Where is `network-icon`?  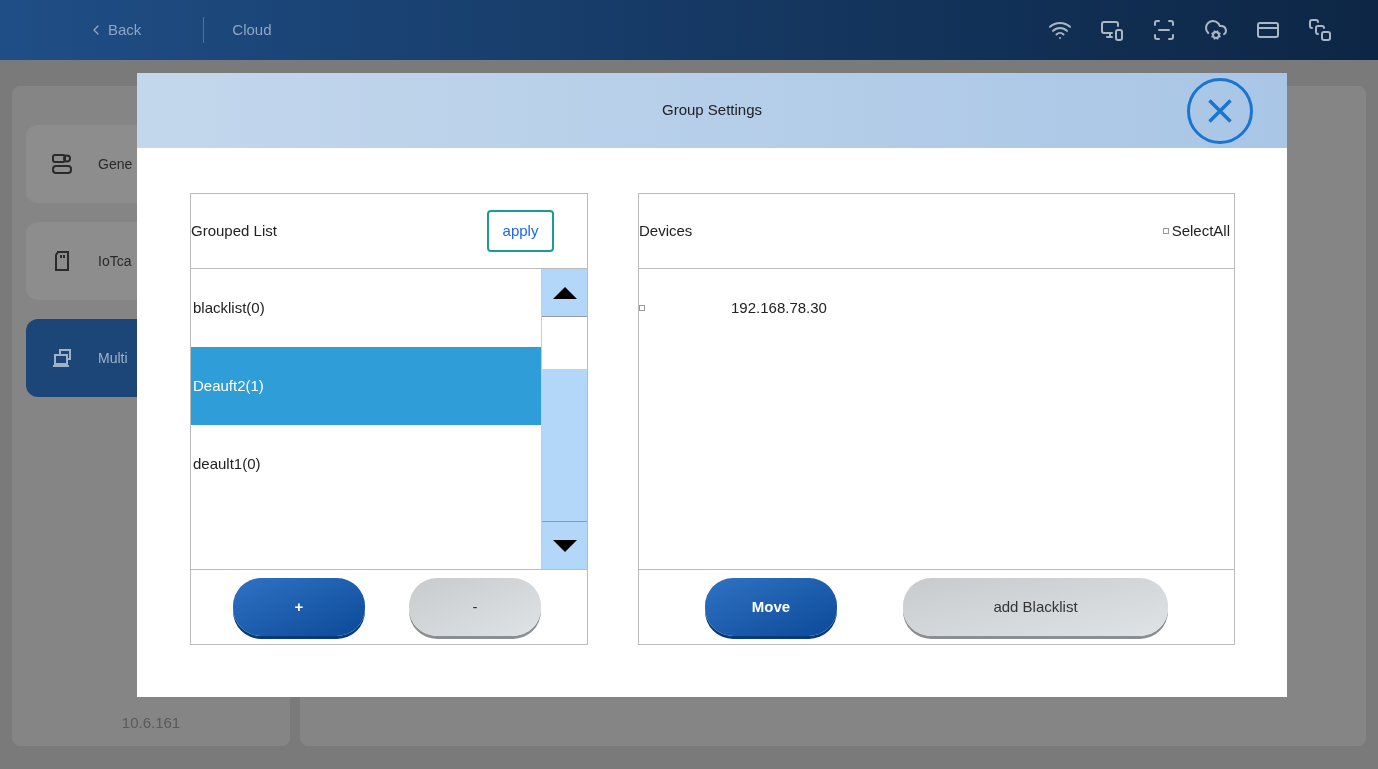
network-icon is located at coordinates (1112, 30).